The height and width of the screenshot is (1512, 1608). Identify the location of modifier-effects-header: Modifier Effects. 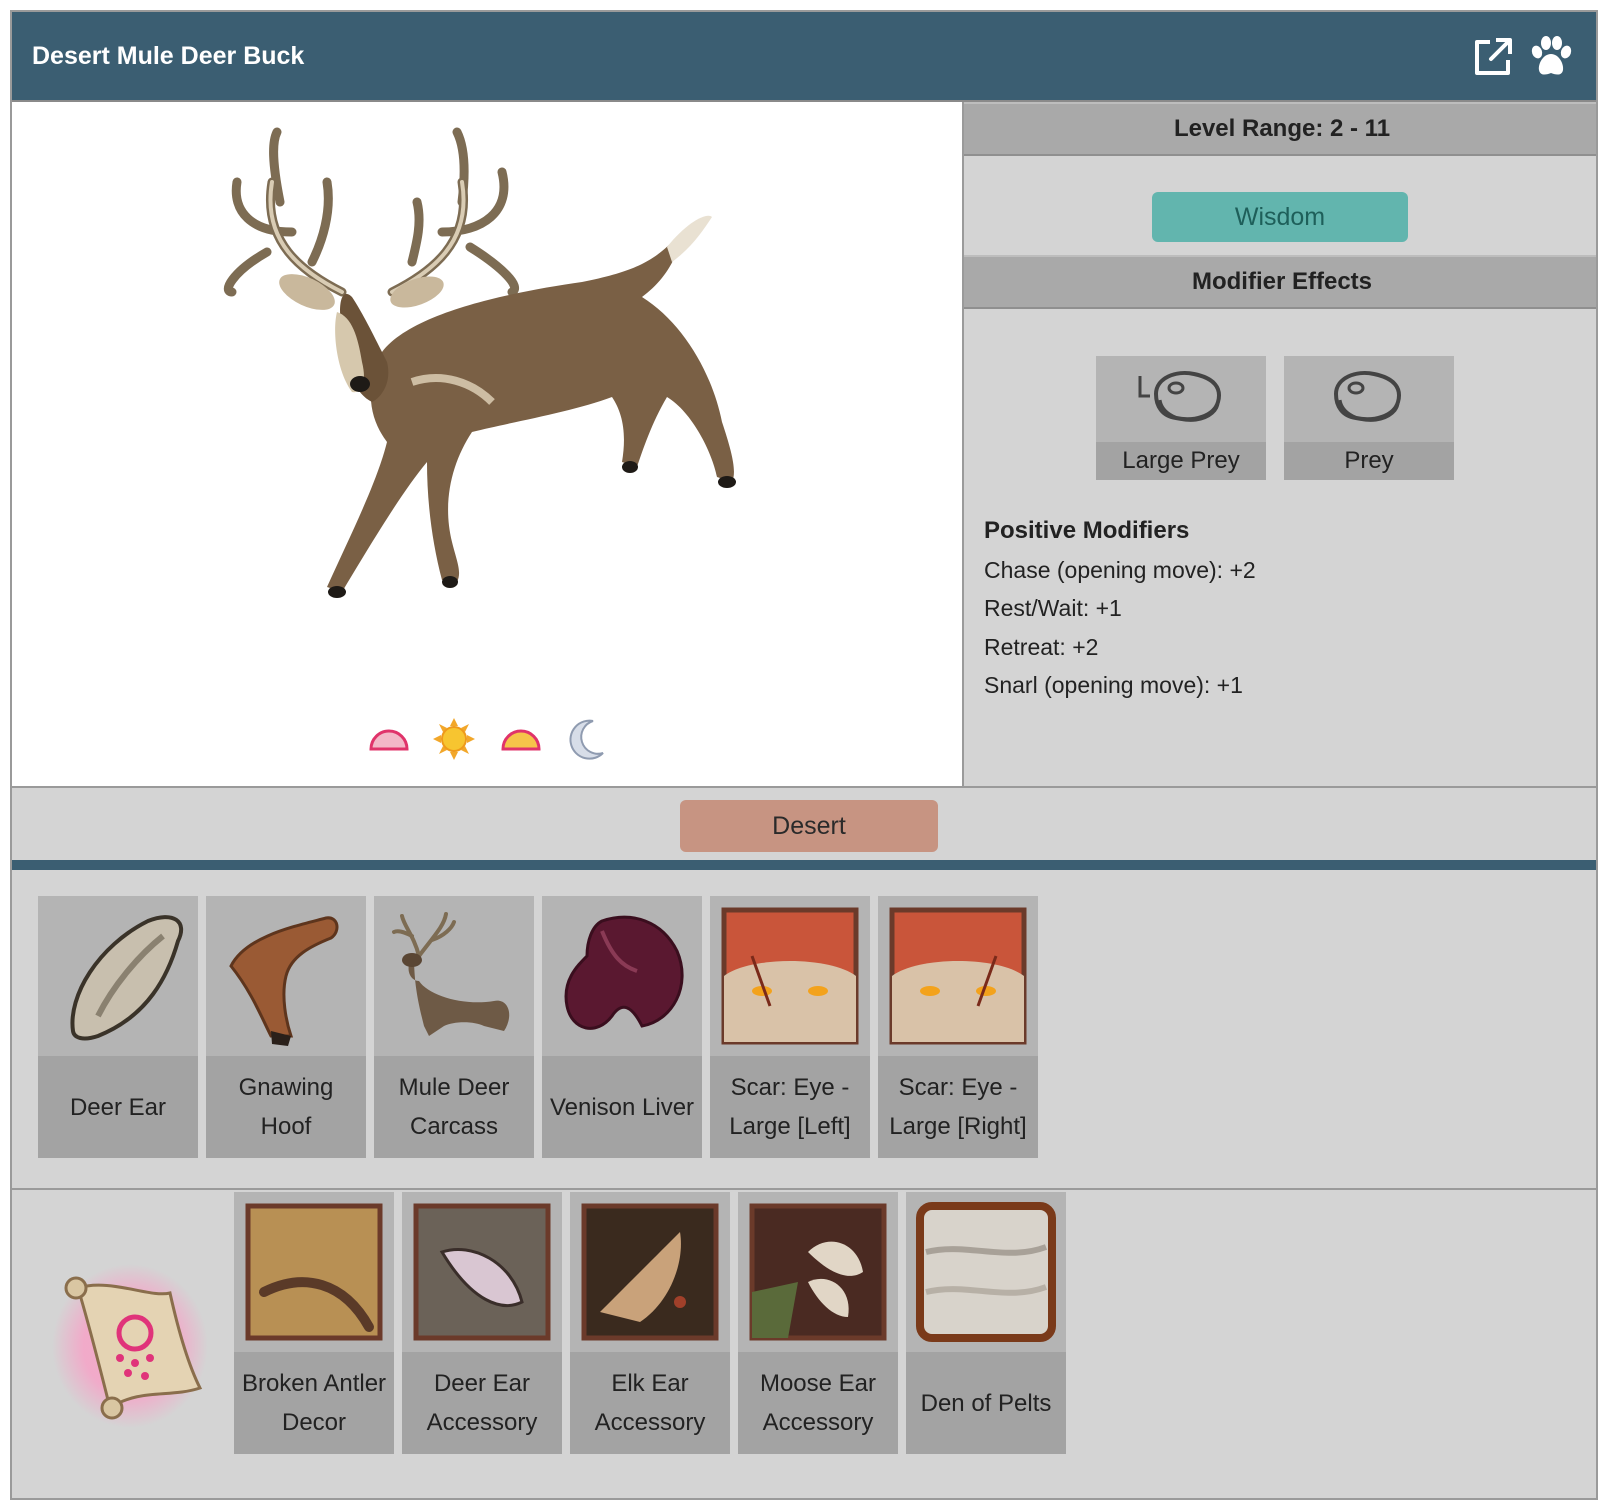
(1280, 282).